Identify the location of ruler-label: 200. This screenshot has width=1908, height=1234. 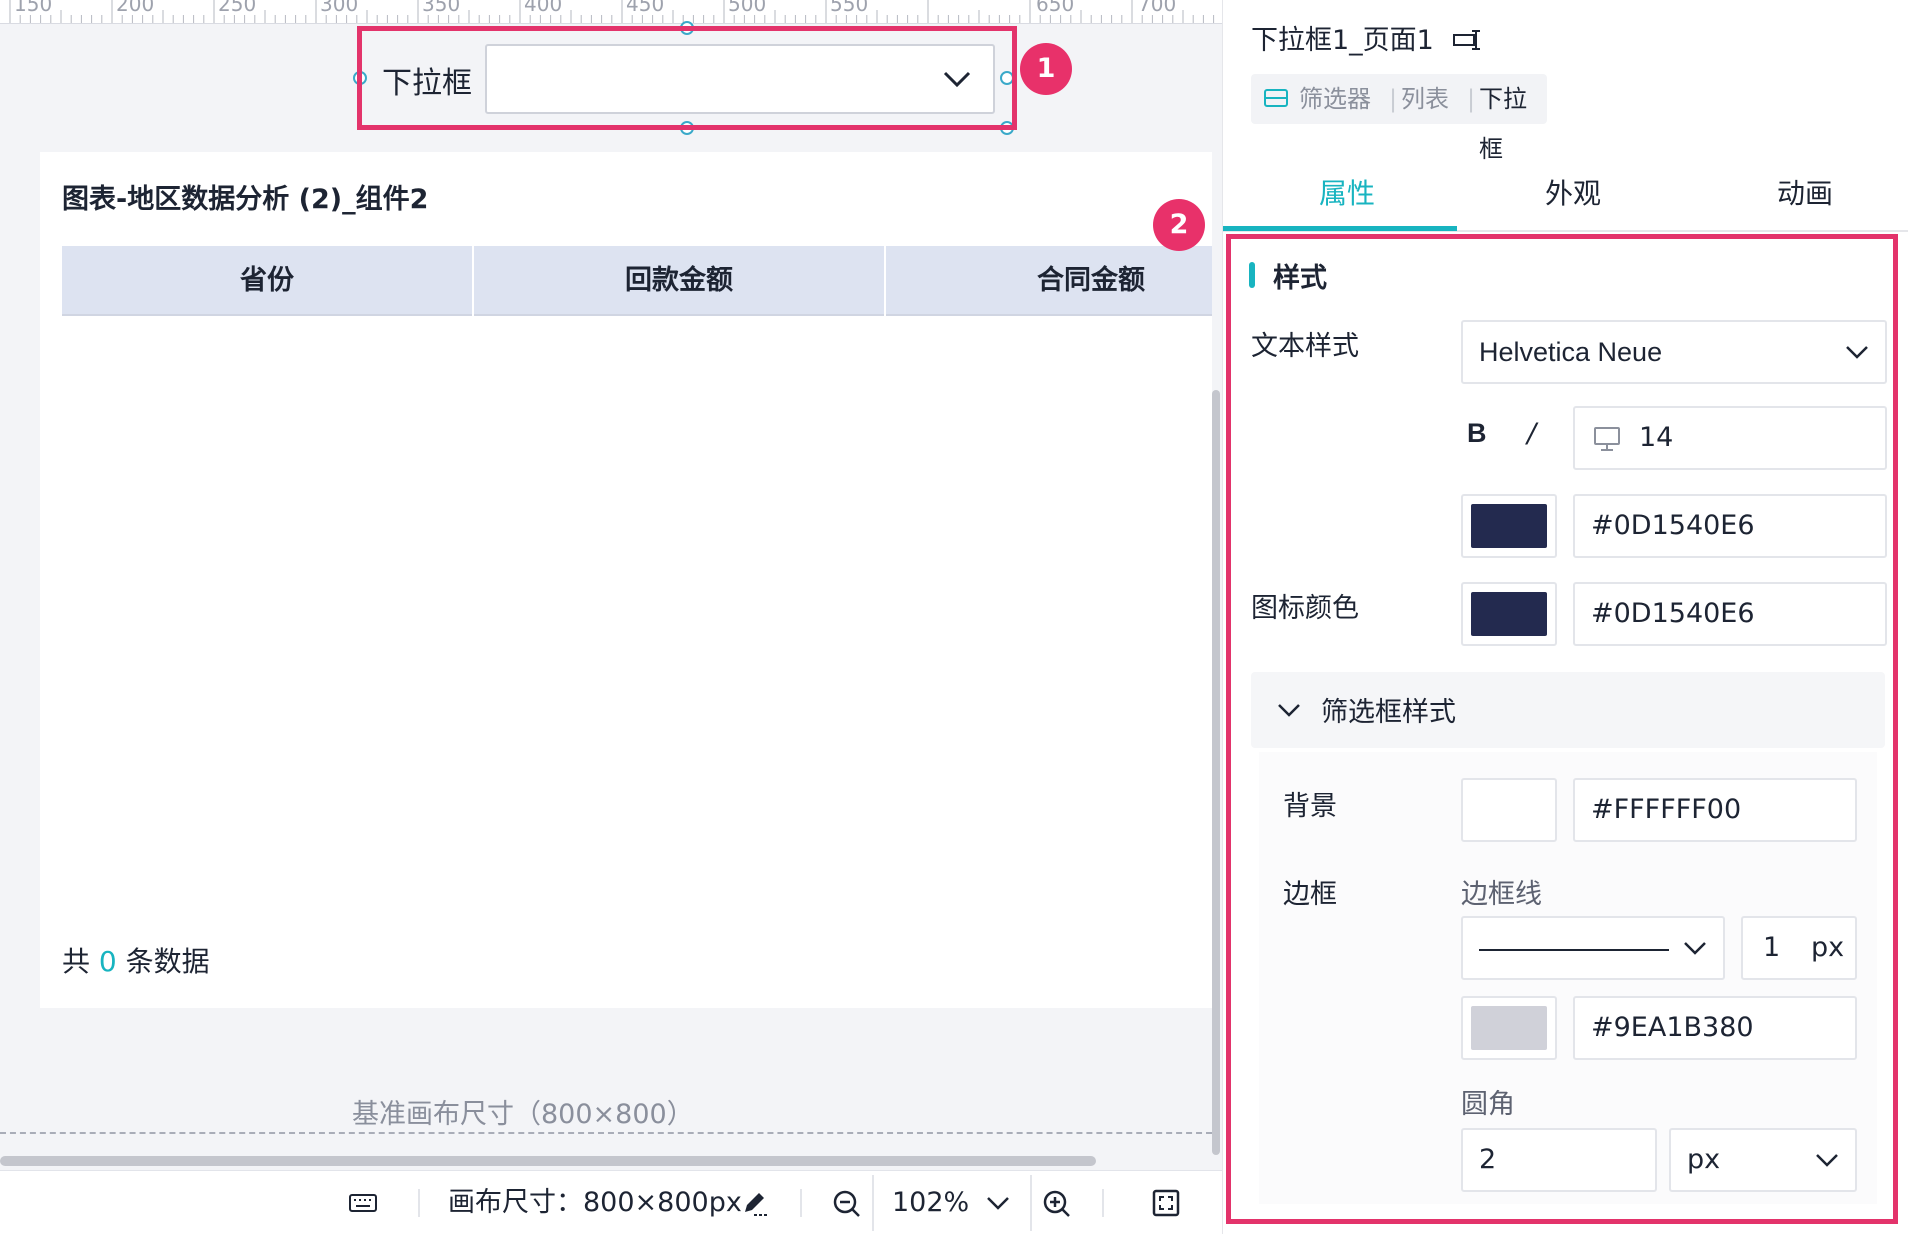
(135, 8).